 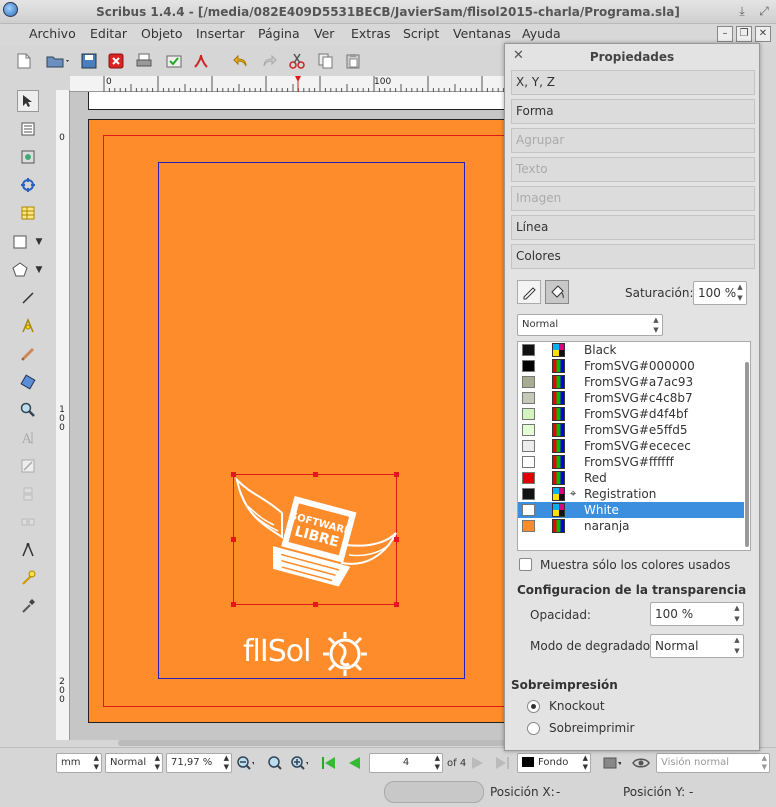 What do you see at coordinates (144, 61) in the screenshot?
I see `print-icon` at bounding box center [144, 61].